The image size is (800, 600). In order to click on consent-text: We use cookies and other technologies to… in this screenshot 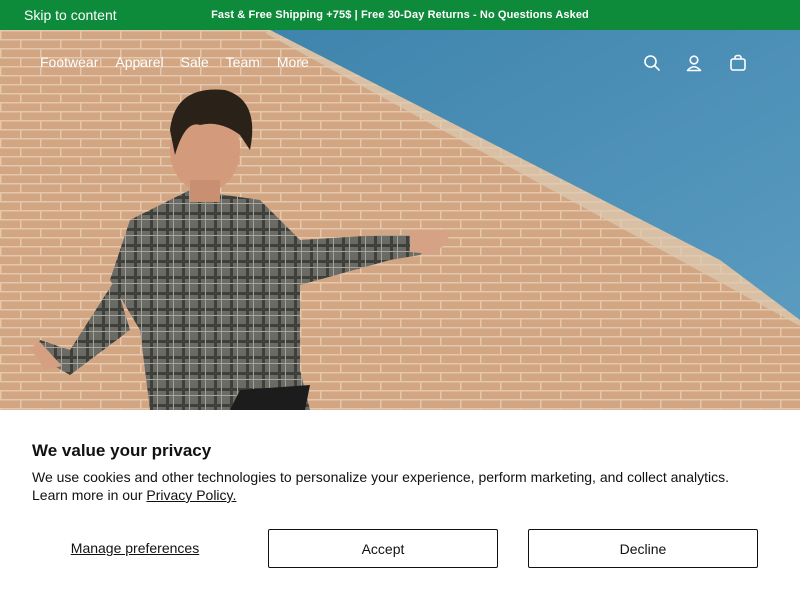, I will do `click(397, 486)`.